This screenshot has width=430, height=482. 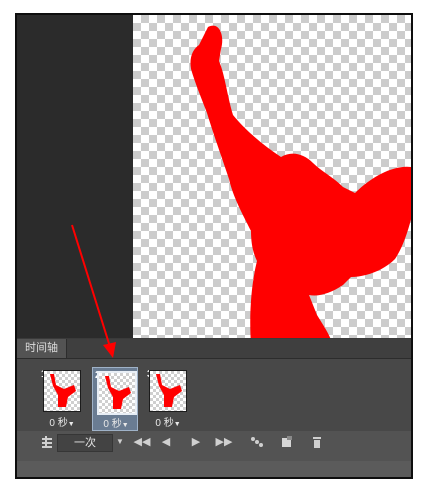 What do you see at coordinates (214, 442) in the screenshot?
I see `timeline-toolbar: 一次 ▼ ◀◀ ◀ ▶ ▶▶` at bounding box center [214, 442].